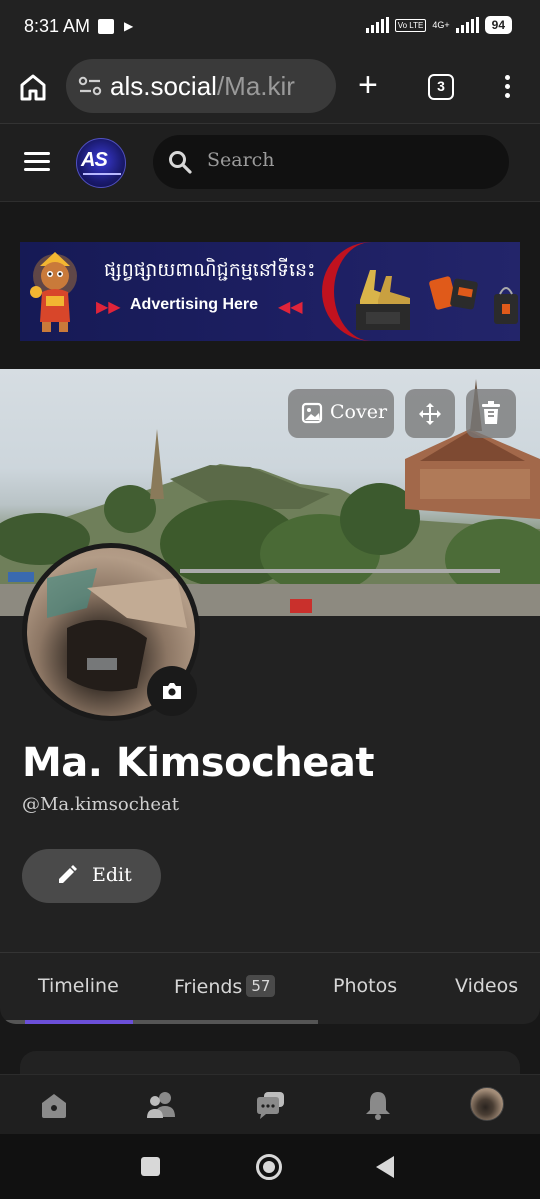 This screenshot has height=1199, width=540. I want to click on friends-icon, so click(161, 1105).